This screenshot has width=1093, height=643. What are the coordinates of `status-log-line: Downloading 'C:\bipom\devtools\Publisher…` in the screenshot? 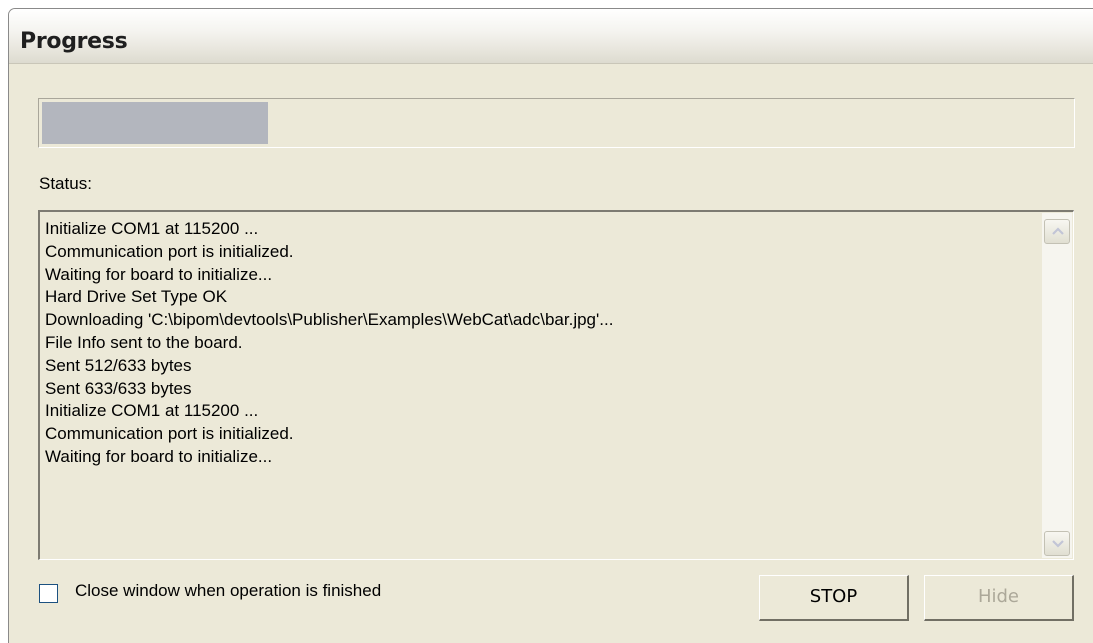 It's located at (329, 320).